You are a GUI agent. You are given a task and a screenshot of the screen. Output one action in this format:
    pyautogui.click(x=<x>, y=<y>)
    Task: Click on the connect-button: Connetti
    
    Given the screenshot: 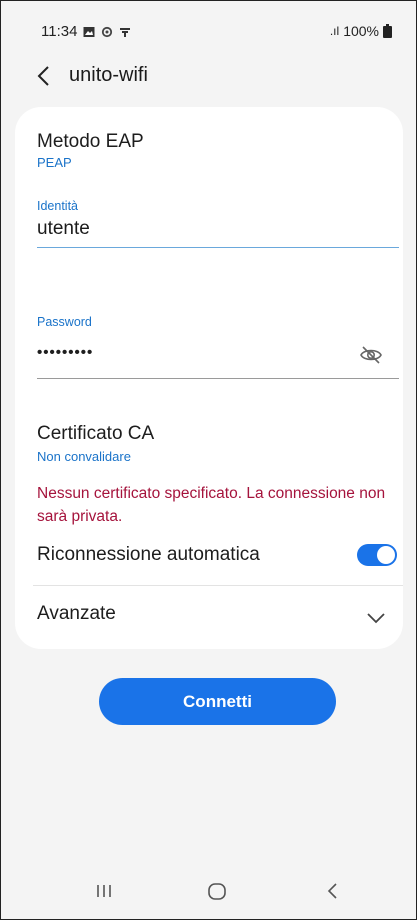 What is the action you would take?
    pyautogui.click(x=217, y=701)
    